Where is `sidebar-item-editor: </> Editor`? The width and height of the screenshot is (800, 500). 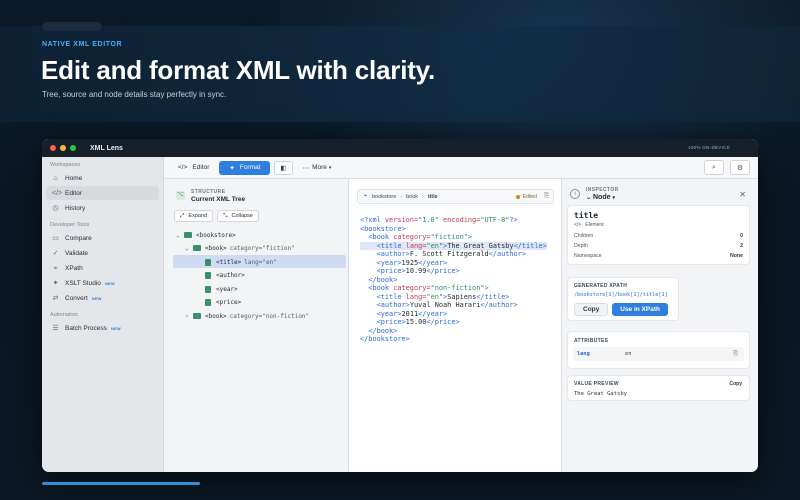 sidebar-item-editor: </> Editor is located at coordinates (102, 193).